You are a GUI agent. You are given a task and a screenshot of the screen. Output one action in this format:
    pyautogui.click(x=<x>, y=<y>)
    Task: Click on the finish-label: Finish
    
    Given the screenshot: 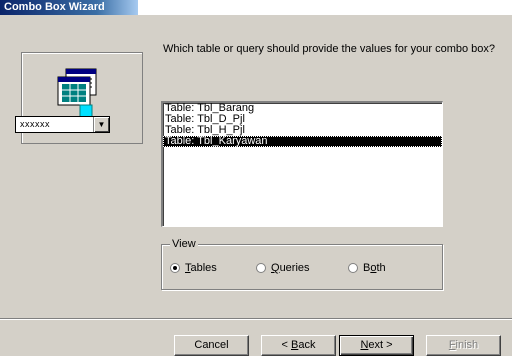 What is the action you would take?
    pyautogui.click(x=463, y=345)
    